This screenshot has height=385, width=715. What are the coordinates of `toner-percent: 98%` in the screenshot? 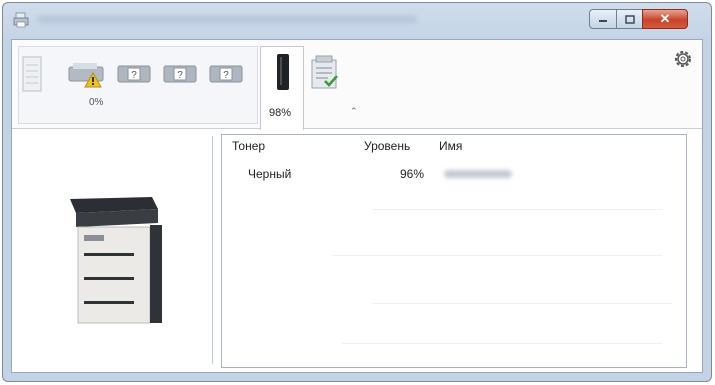 It's located at (280, 113).